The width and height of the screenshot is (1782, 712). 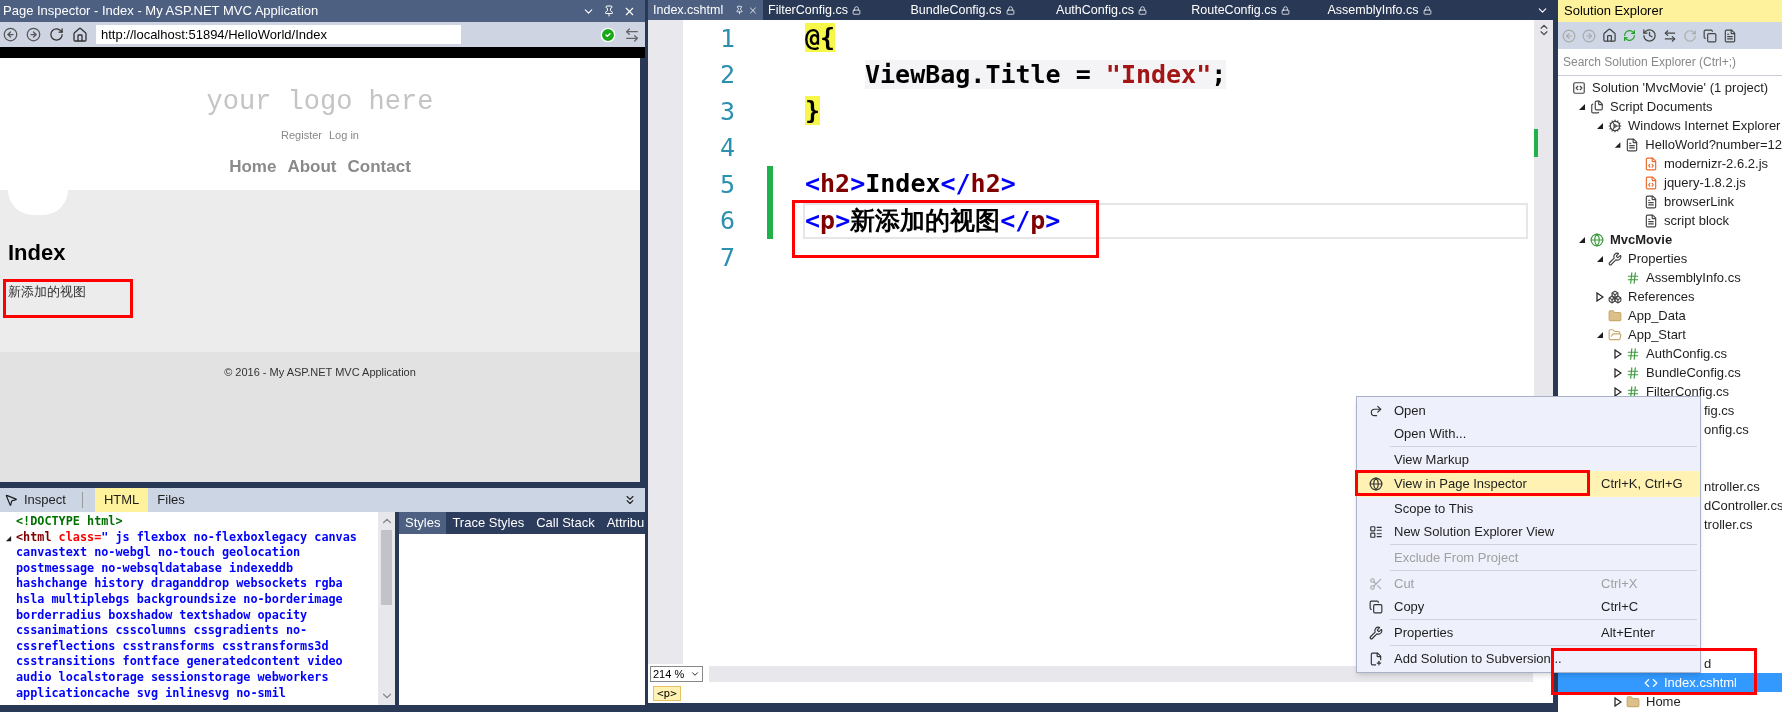 What do you see at coordinates (1046, 74) in the screenshot?
I see `code-line: ViewBag.Title = "Index";` at bounding box center [1046, 74].